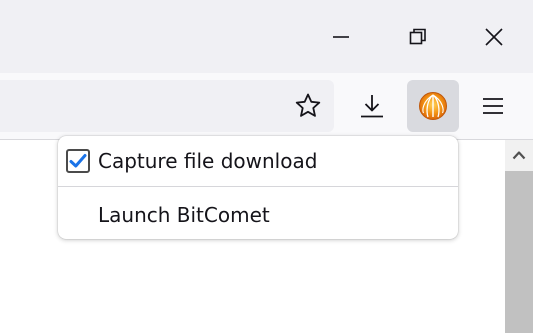  I want to click on restore-icon, so click(417, 36).